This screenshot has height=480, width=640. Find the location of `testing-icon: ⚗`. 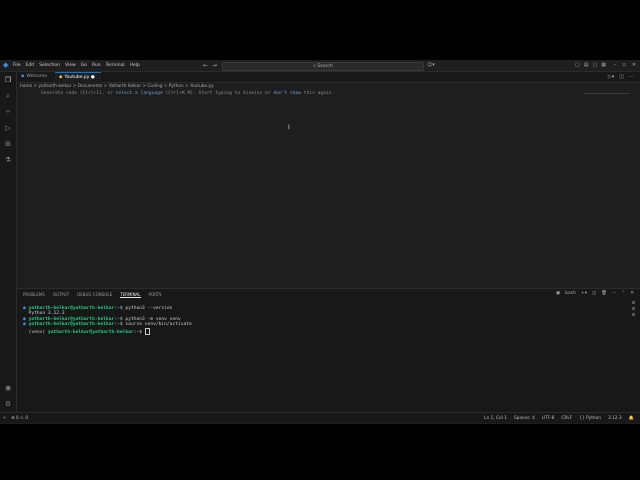

testing-icon: ⚗ is located at coordinates (8, 160).